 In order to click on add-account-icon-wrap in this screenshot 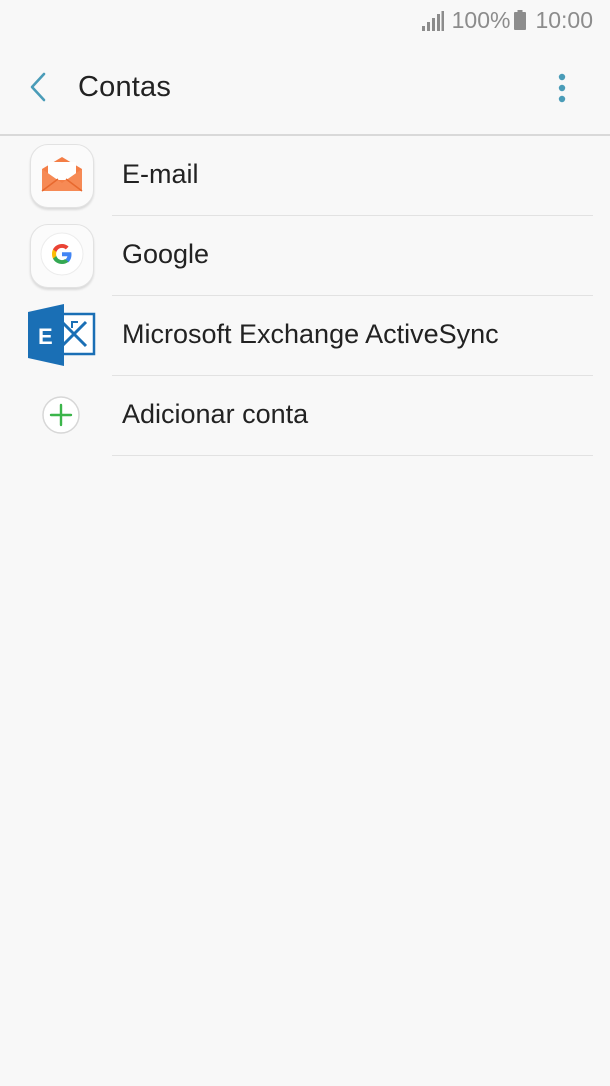, I will do `click(61, 415)`.